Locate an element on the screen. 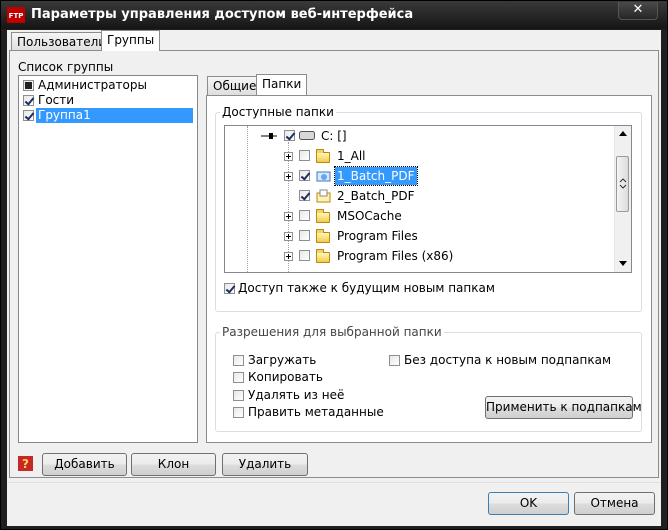  permissions-title: Разрешения для выбранной папки is located at coordinates (332, 332).